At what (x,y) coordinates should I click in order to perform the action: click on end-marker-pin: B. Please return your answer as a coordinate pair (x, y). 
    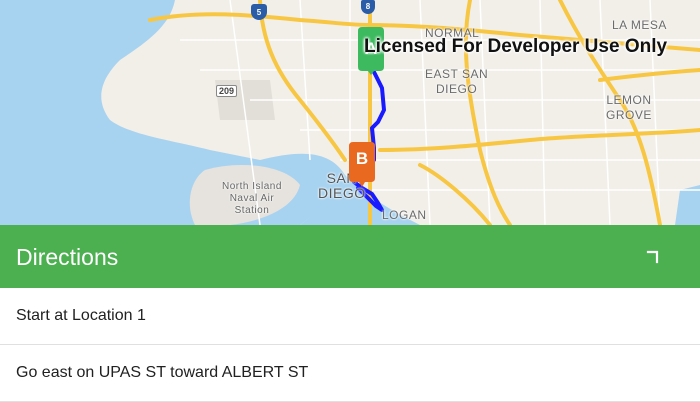
    Looking at the image, I should click on (362, 164).